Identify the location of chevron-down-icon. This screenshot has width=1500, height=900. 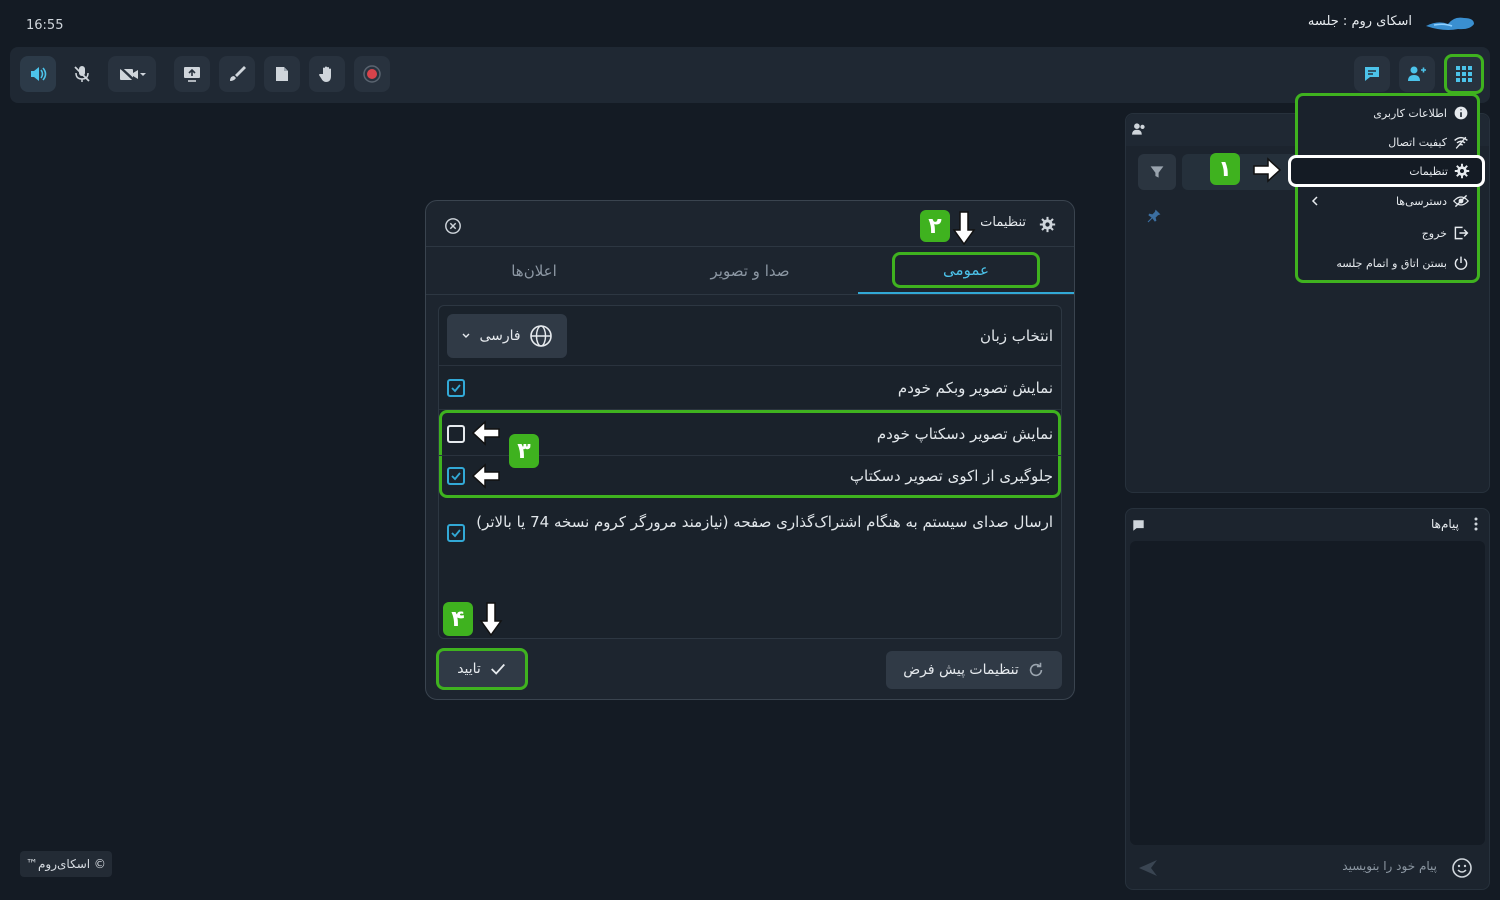
(466, 335).